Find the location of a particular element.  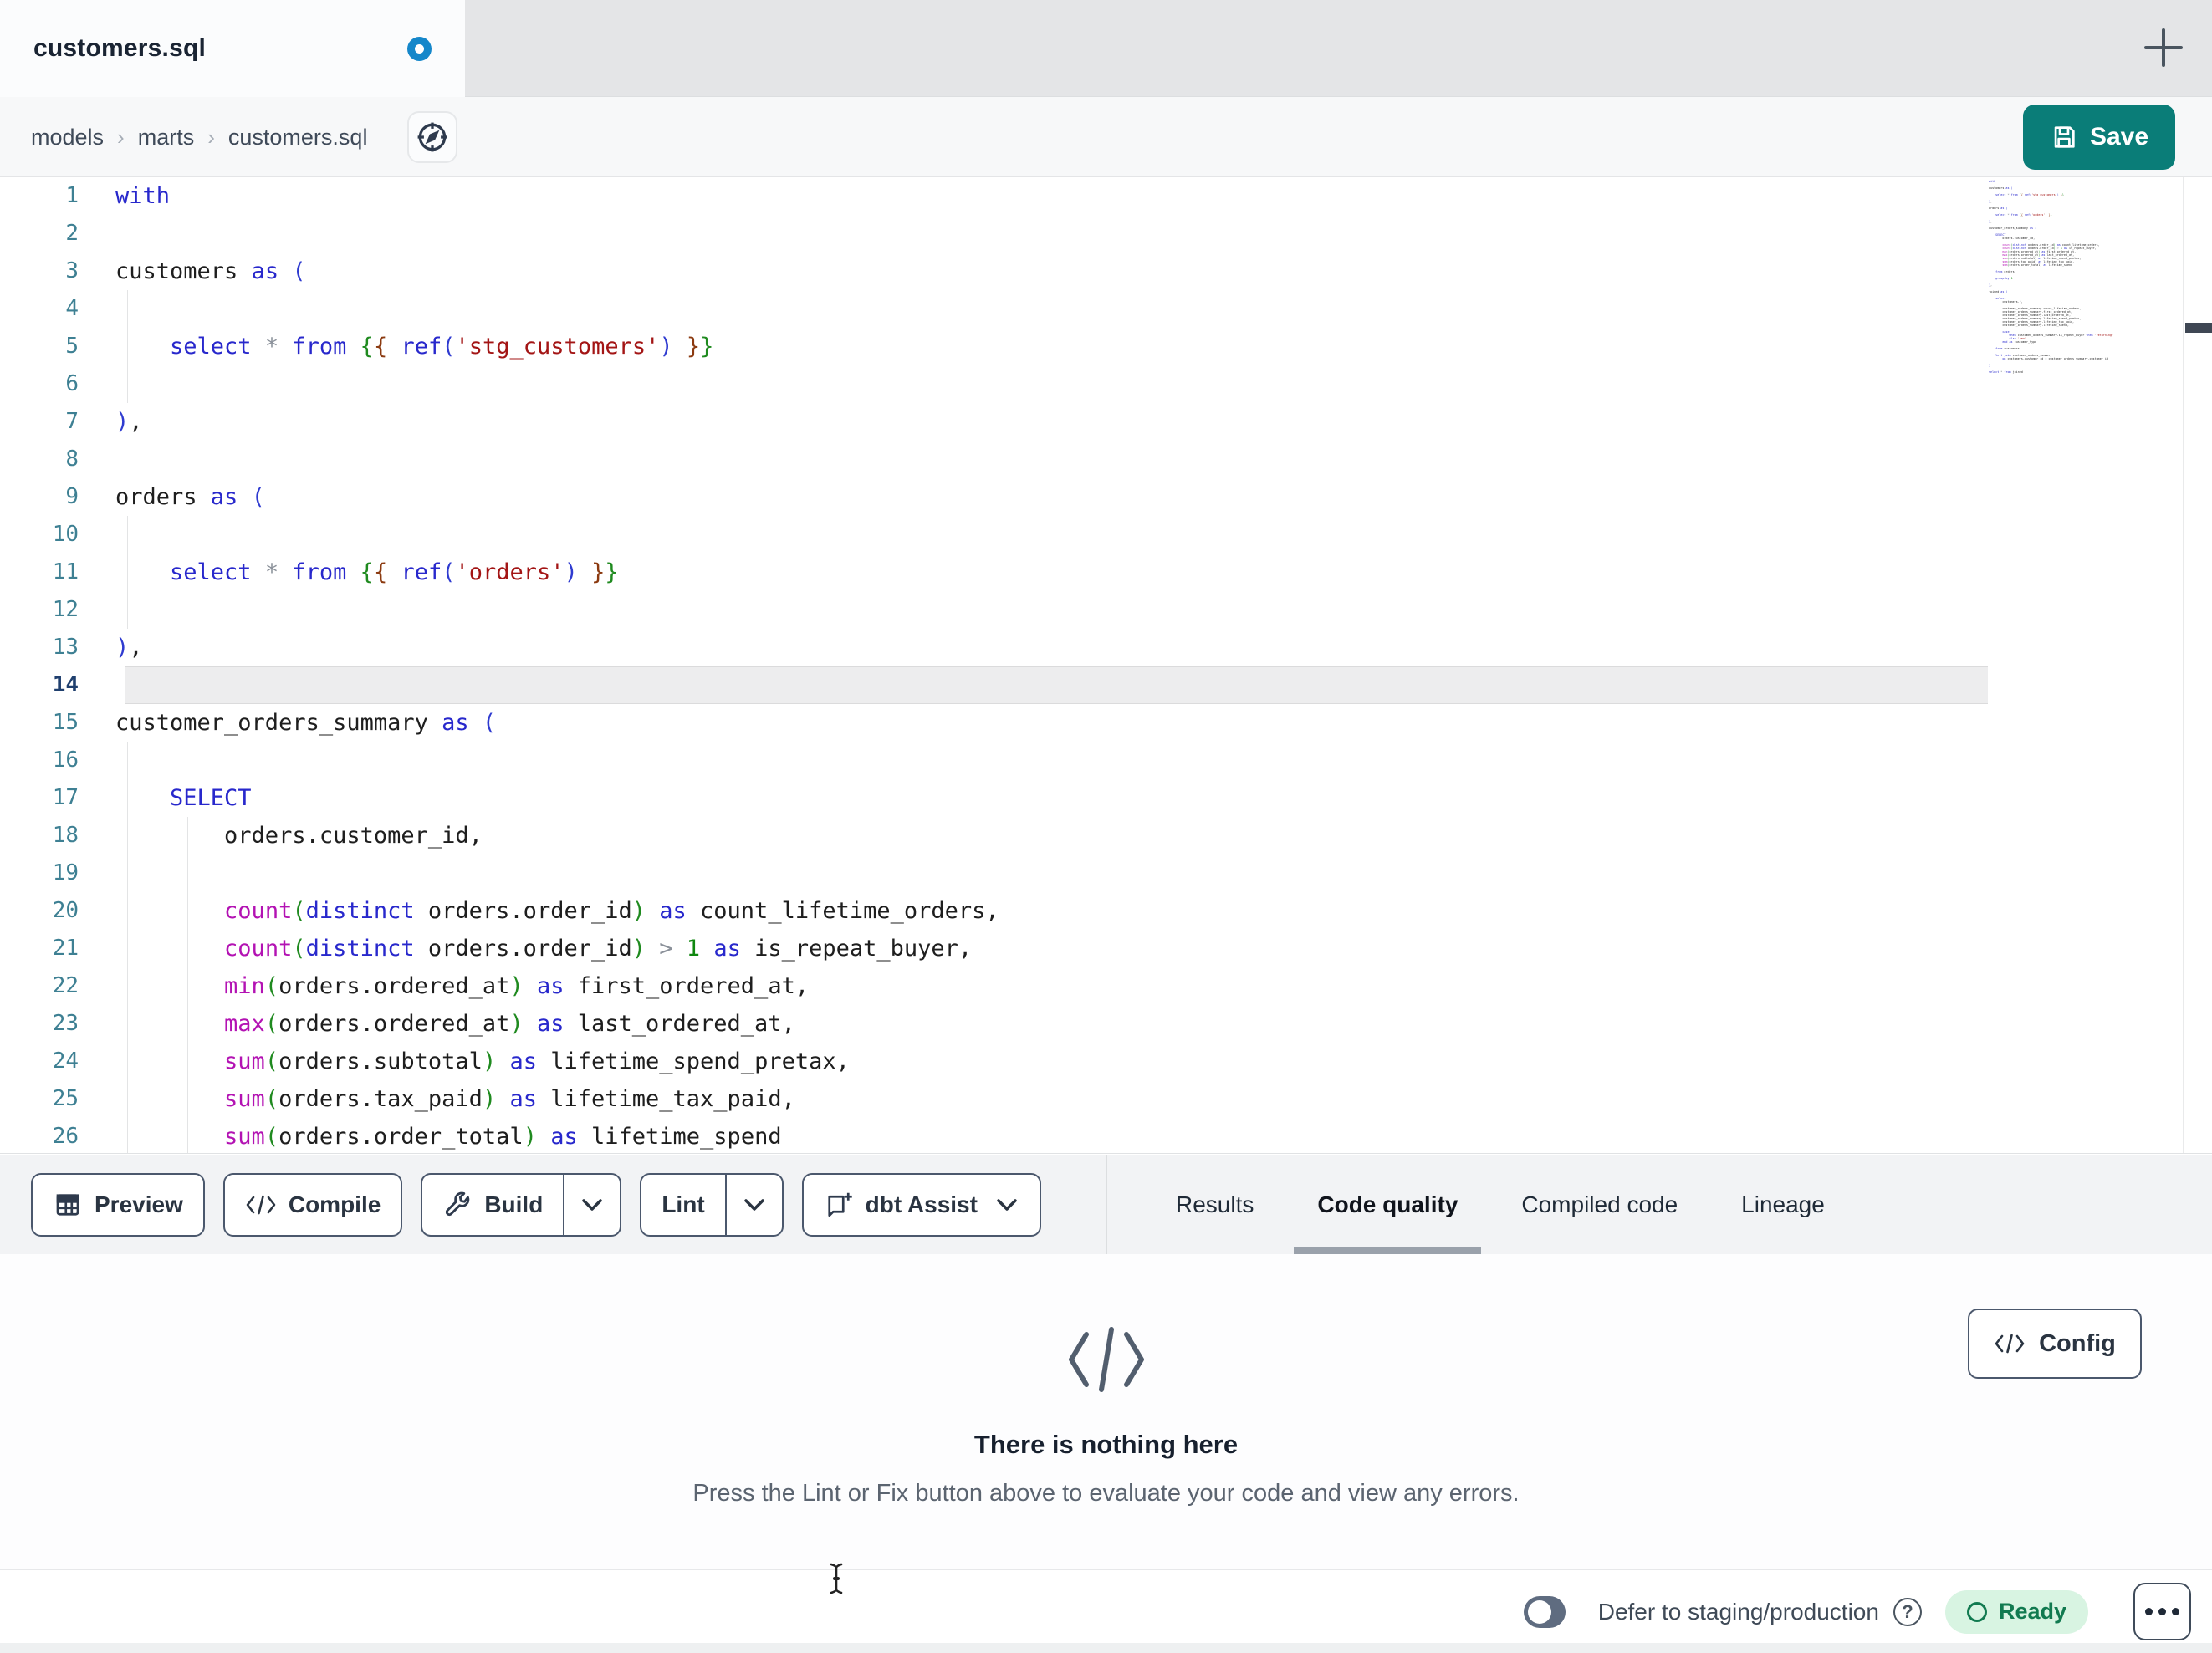

config-label: Config is located at coordinates (2078, 1343).